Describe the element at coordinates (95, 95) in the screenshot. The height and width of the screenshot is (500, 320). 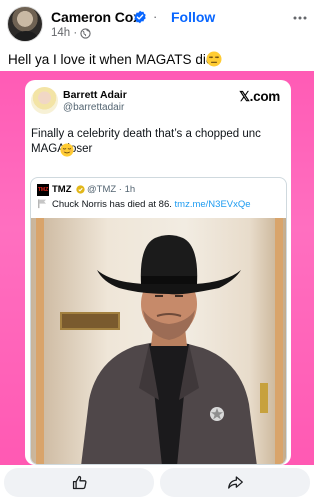
I see `tweet-author-name: Barrett Adair` at that location.